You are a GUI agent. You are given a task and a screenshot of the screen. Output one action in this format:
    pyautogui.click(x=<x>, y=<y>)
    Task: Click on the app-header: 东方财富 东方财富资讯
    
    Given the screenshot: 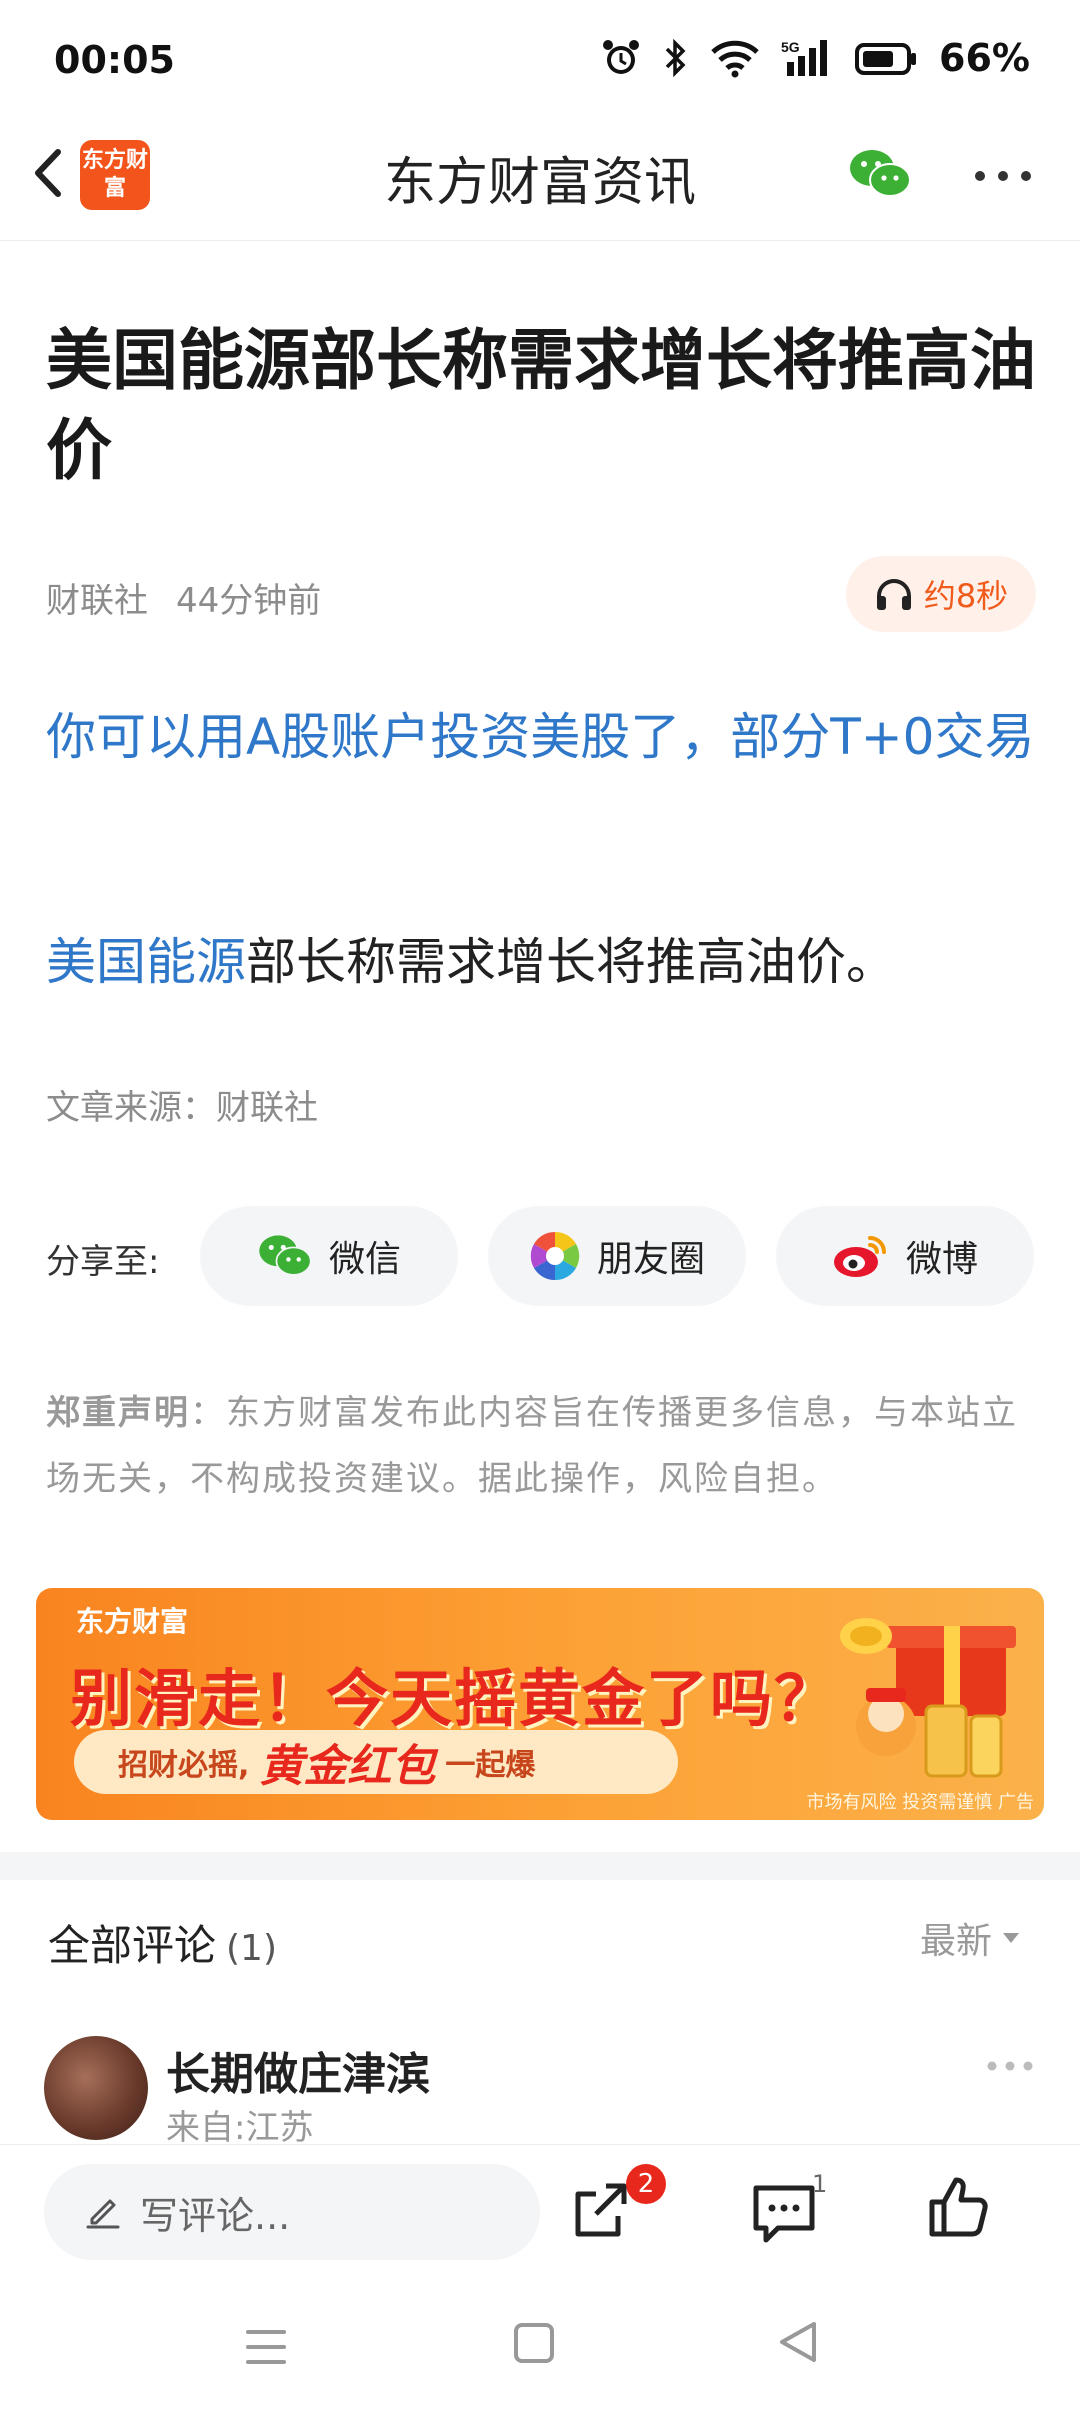 What is the action you would take?
    pyautogui.click(x=540, y=175)
    